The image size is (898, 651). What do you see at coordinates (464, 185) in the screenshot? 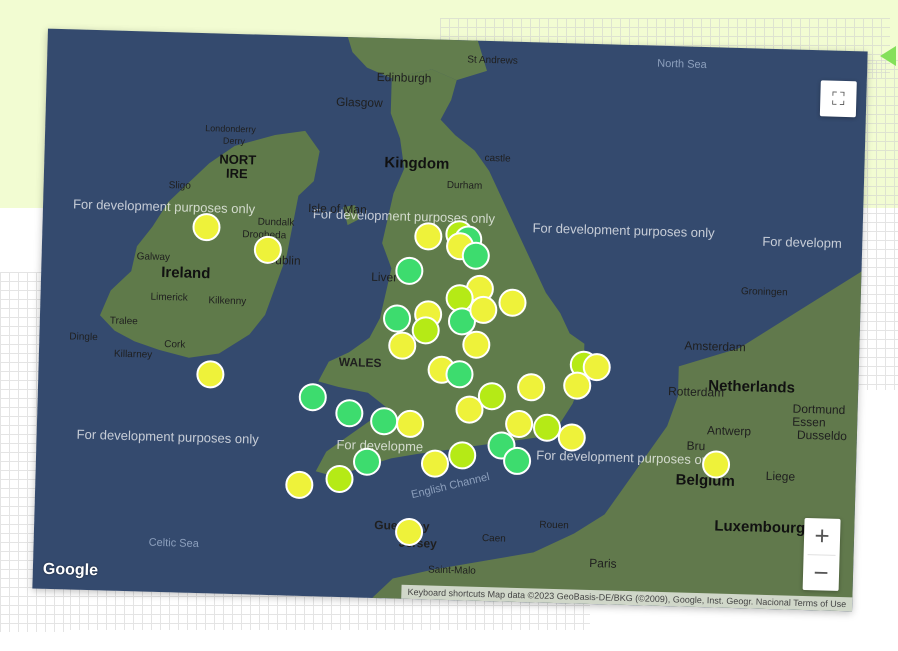
I see `place-label: Durham` at bounding box center [464, 185].